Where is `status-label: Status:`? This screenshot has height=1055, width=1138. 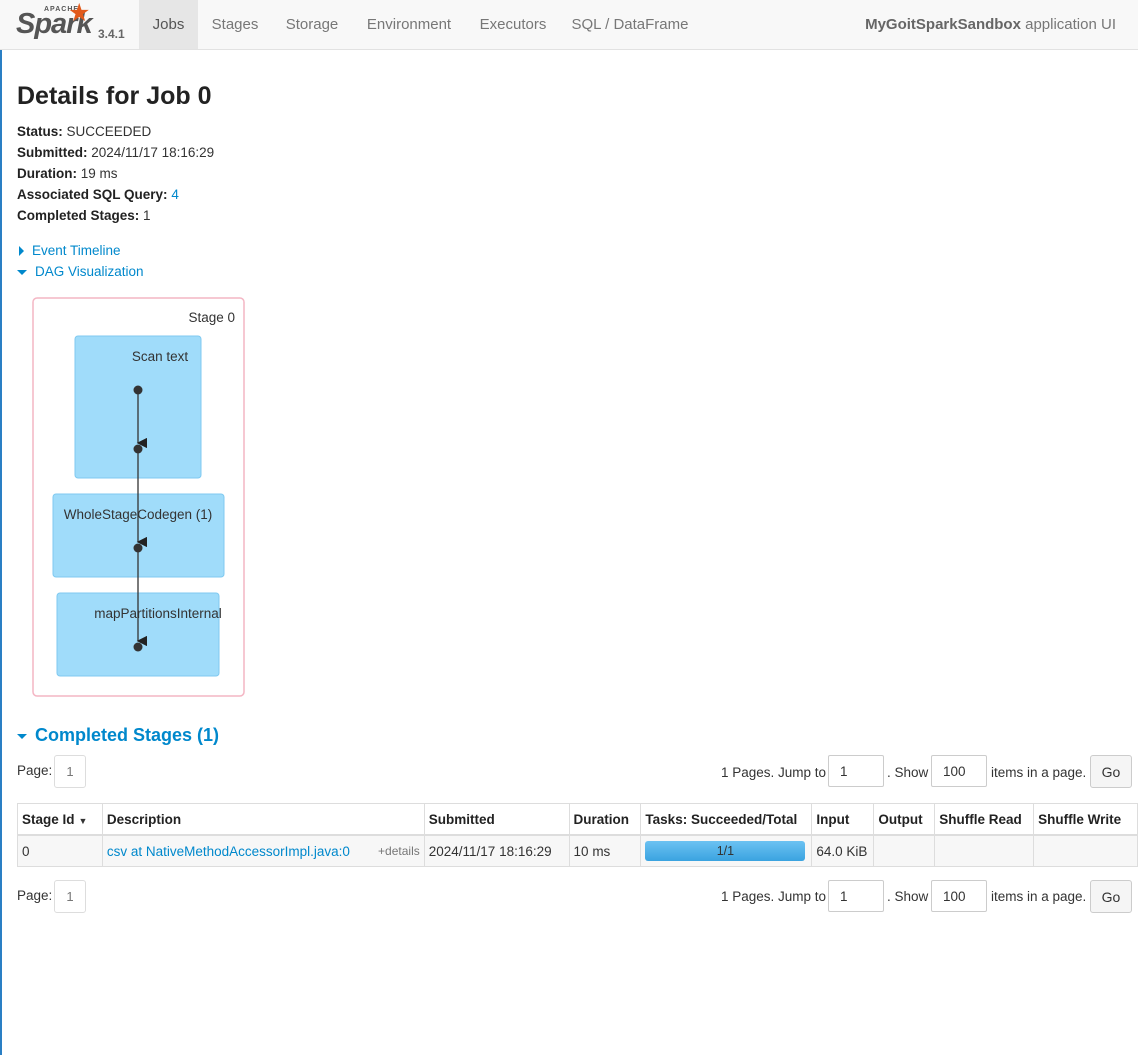
status-label: Status: is located at coordinates (40, 131).